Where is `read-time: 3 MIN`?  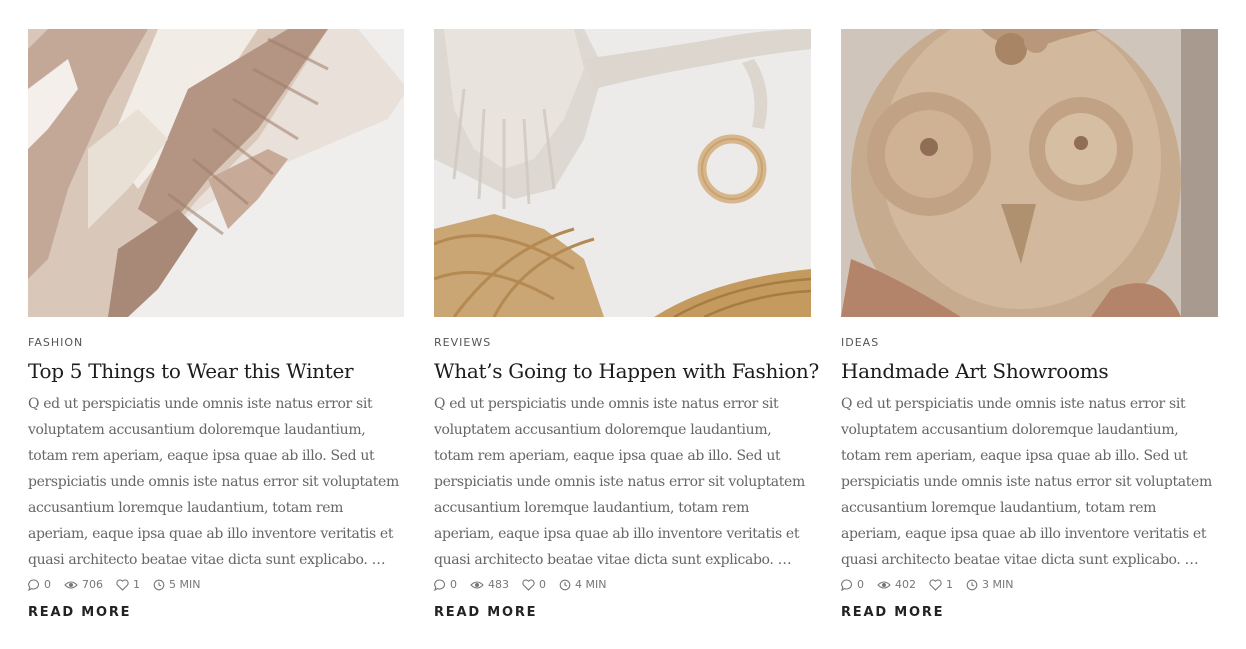 read-time: 3 MIN is located at coordinates (989, 584).